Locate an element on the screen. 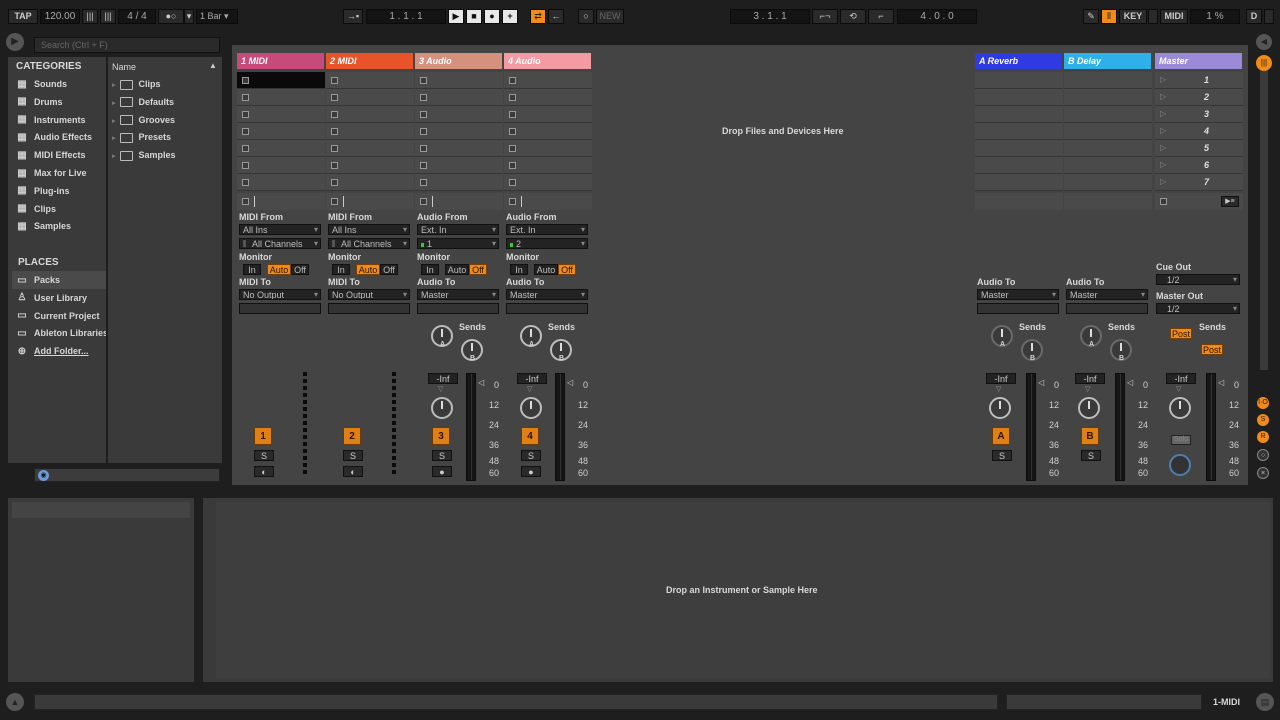 This screenshot has height=720, width=1280. preview-icon: ◉ is located at coordinates (43, 475).